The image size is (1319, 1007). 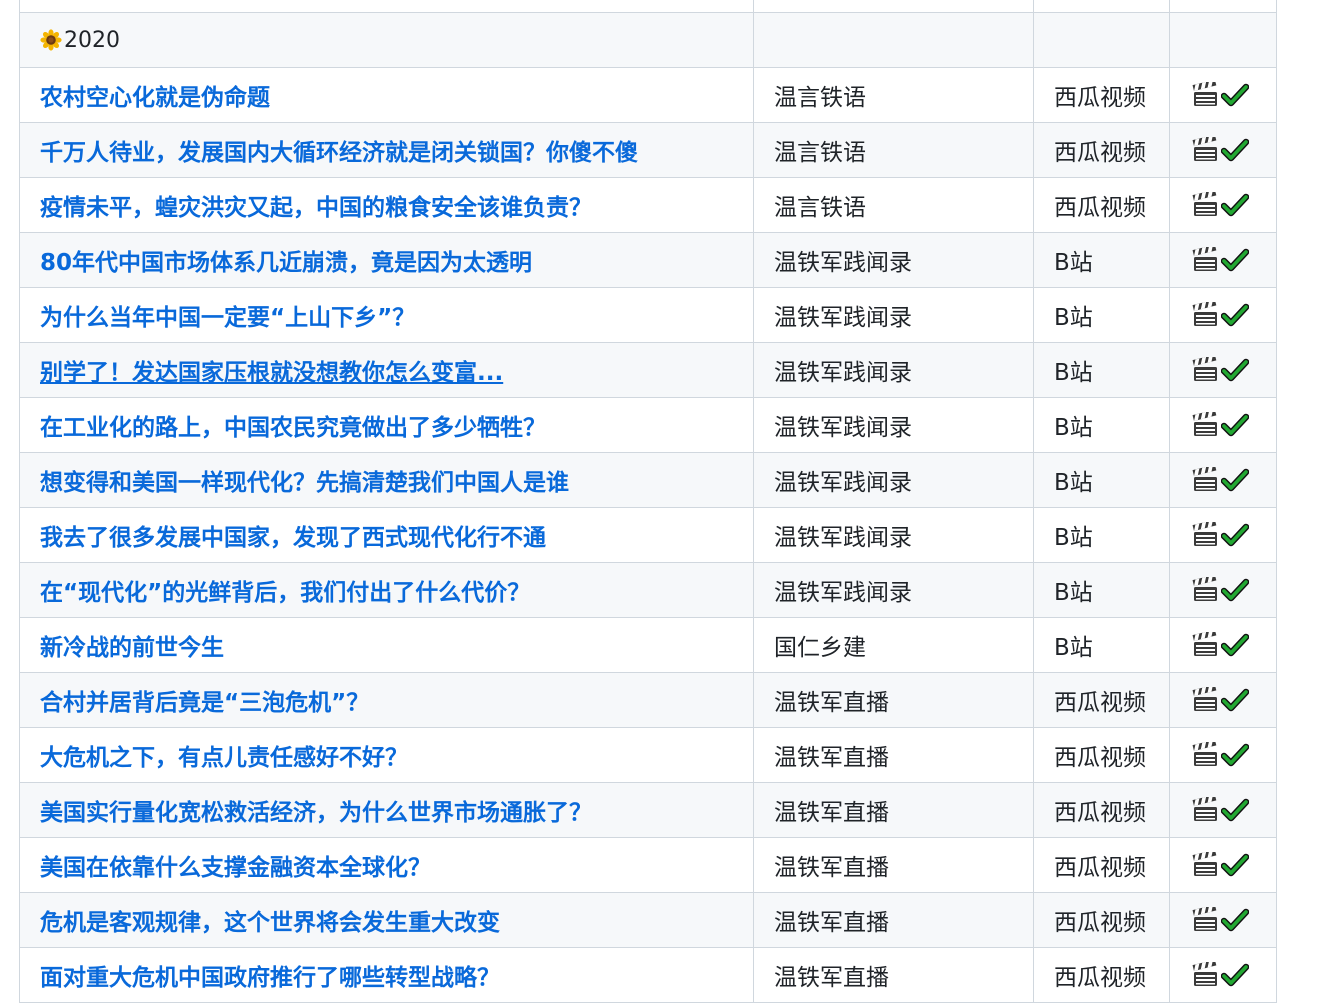 I want to click on video-title-link: 危机是客观规律，这个世界将会发生重大改变, so click(x=270, y=923).